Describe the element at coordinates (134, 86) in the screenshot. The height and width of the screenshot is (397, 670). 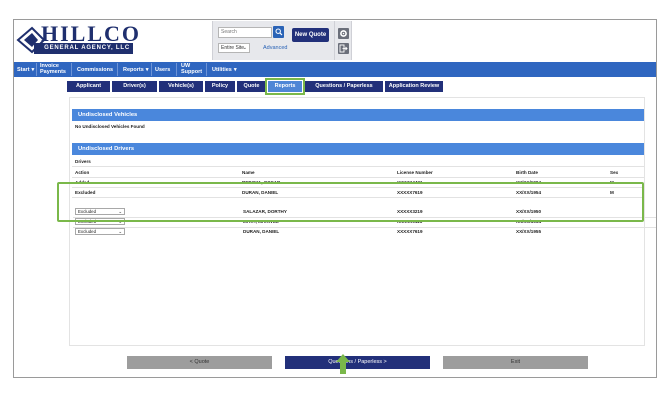
I see `tab-drivers: Driver(s)` at that location.